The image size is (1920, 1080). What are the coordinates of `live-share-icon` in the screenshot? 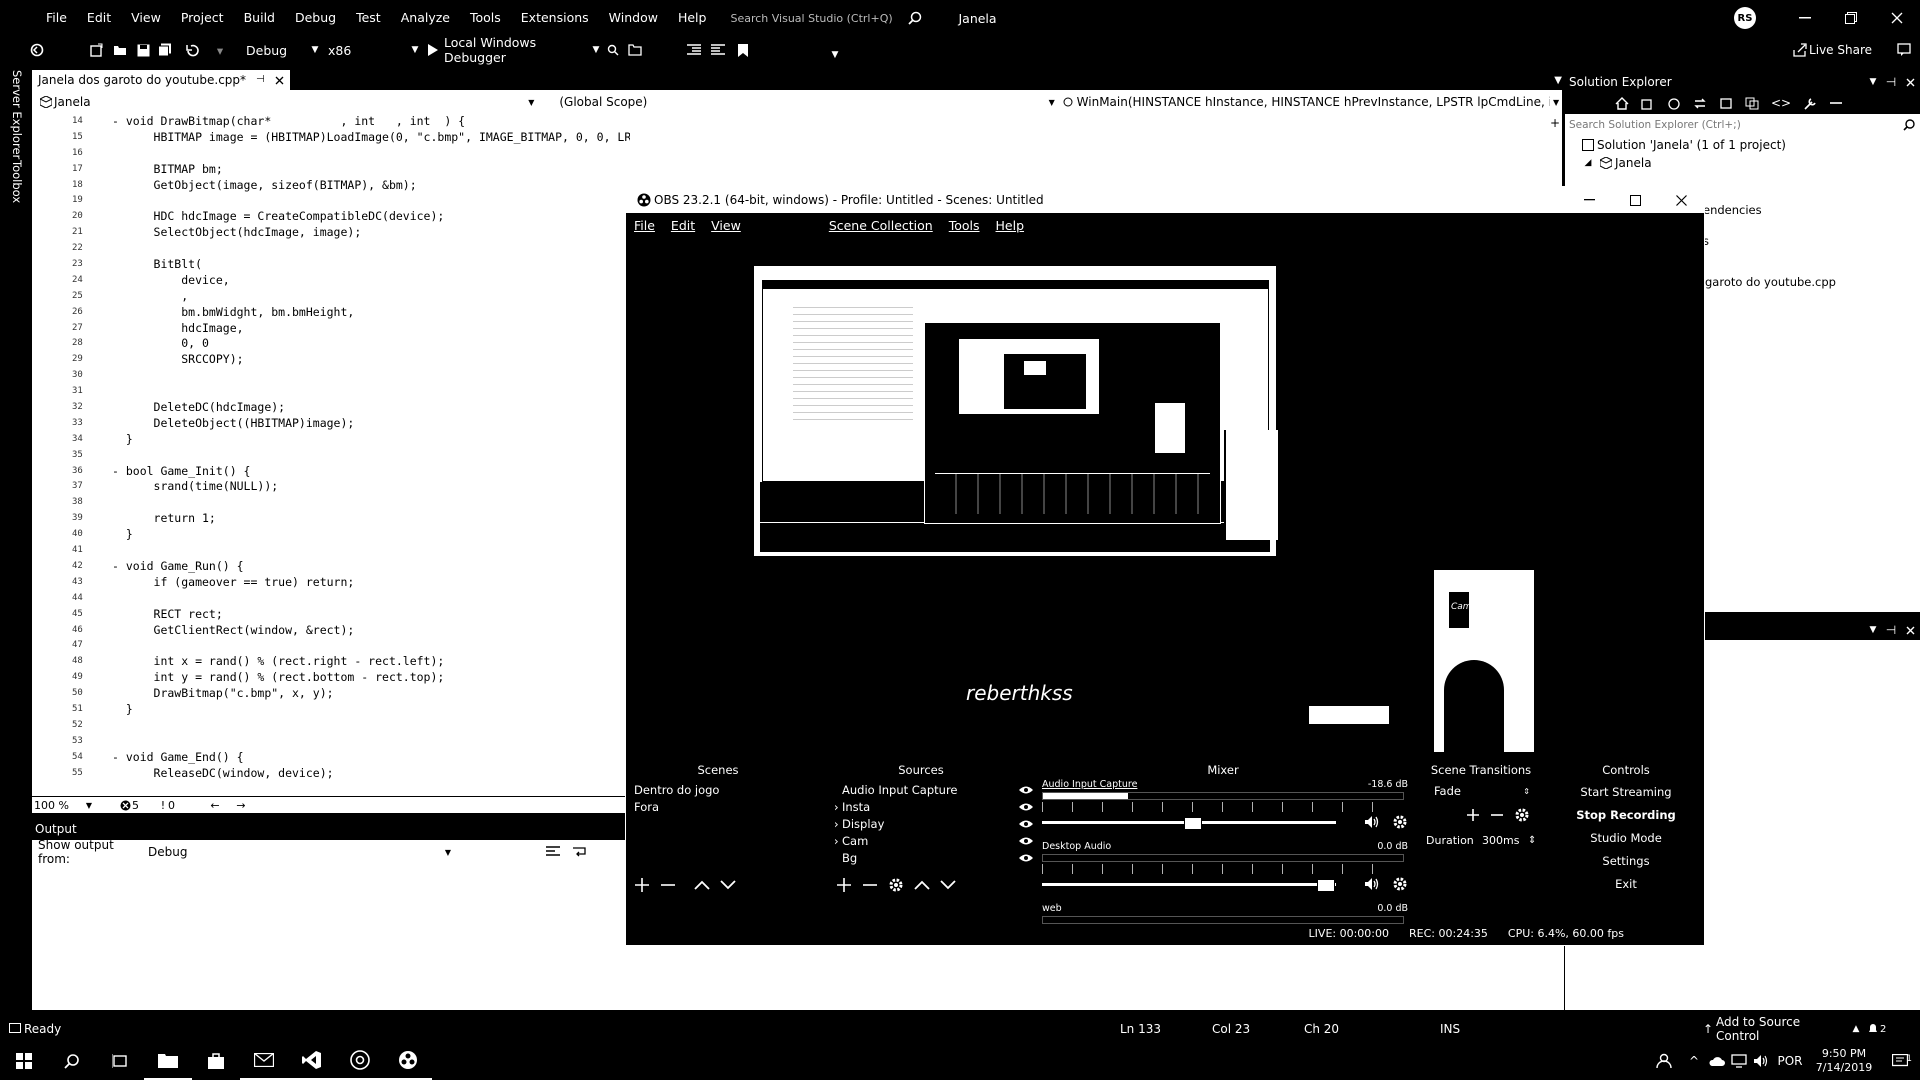 It's located at (1800, 50).